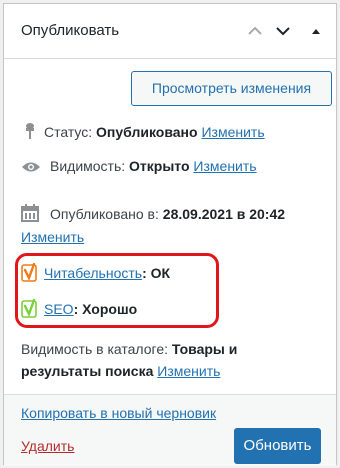 This screenshot has width=340, height=468. I want to click on visibility-label: Видимость:, so click(88, 166).